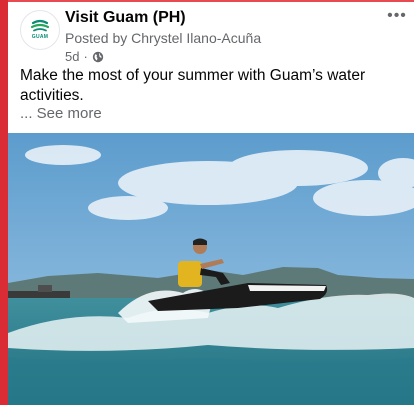 This screenshot has width=414, height=405. Describe the element at coordinates (397, 16) in the screenshot. I see `more-options-button: •••` at that location.